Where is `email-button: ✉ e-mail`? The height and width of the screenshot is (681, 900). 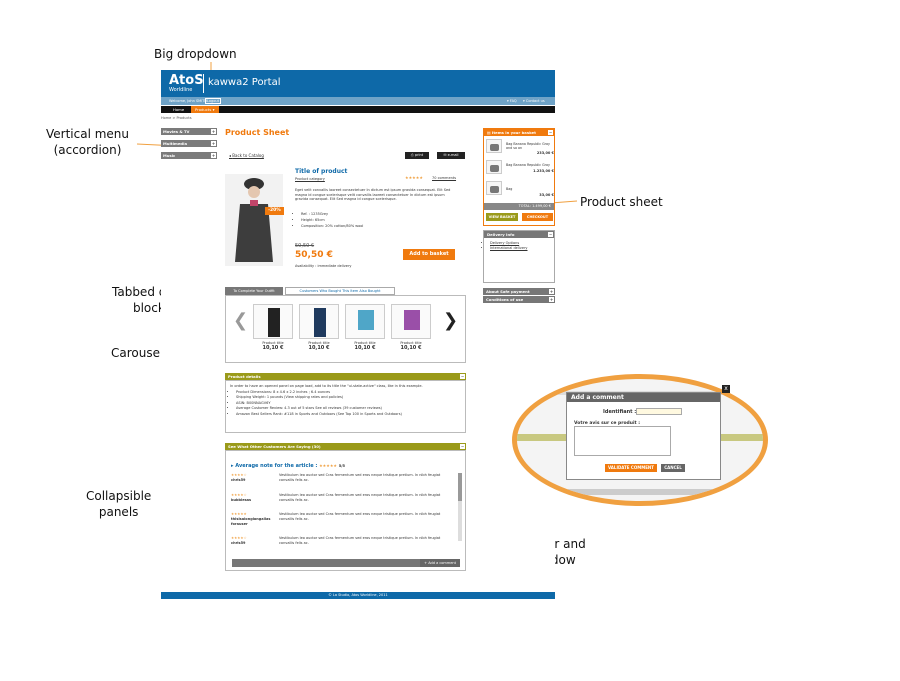
email-button: ✉ e-mail is located at coordinates (451, 155).